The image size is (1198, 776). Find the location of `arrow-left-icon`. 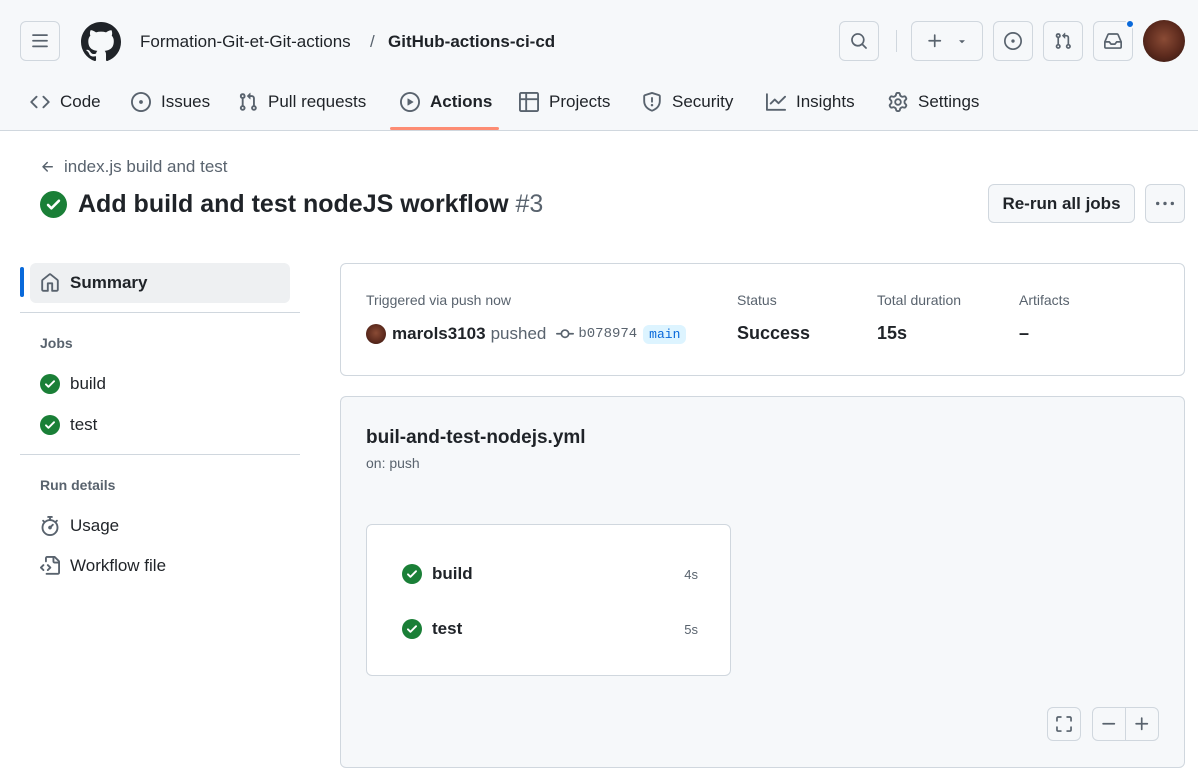

arrow-left-icon is located at coordinates (47, 166).